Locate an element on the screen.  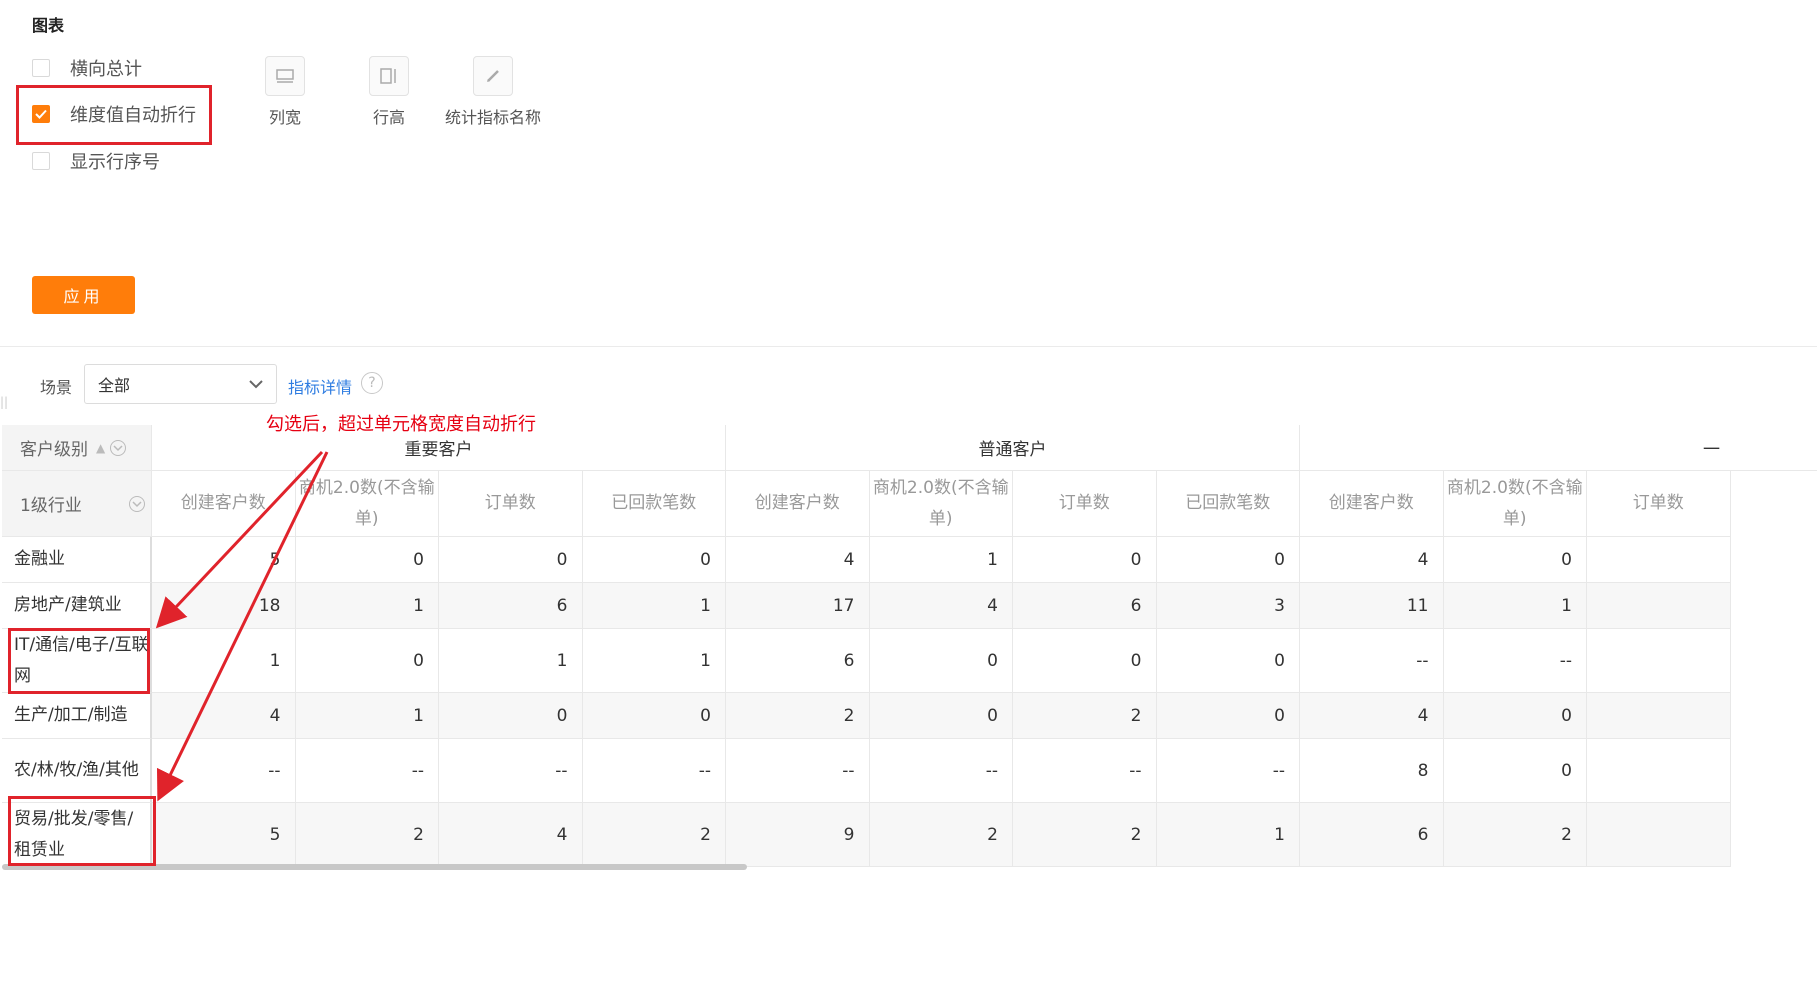
annotation-arrows is located at coordinates (242, 626).